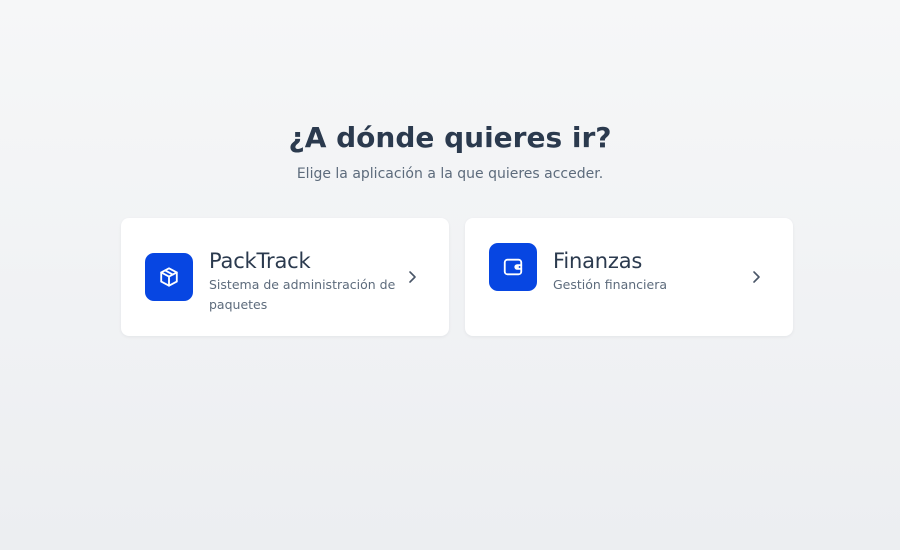 Image resolution: width=900 pixels, height=550 pixels. I want to click on page-title: ¿A dónde quieres ir?, so click(450, 137).